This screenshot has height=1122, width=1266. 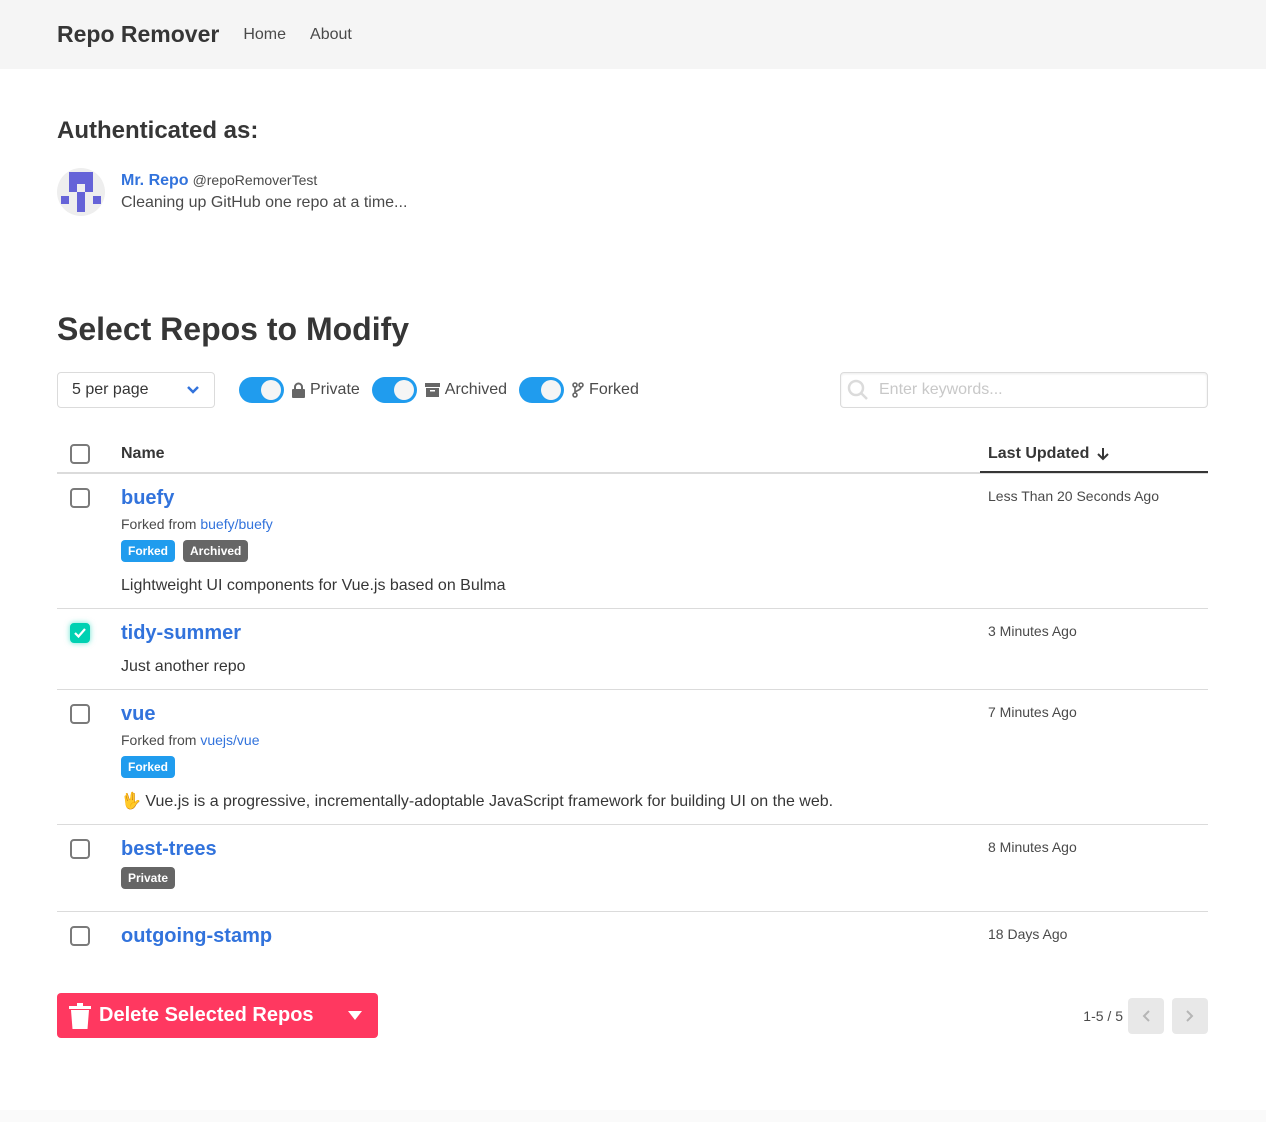 I want to click on navbar: Repo Remover Home About, so click(x=633, y=34).